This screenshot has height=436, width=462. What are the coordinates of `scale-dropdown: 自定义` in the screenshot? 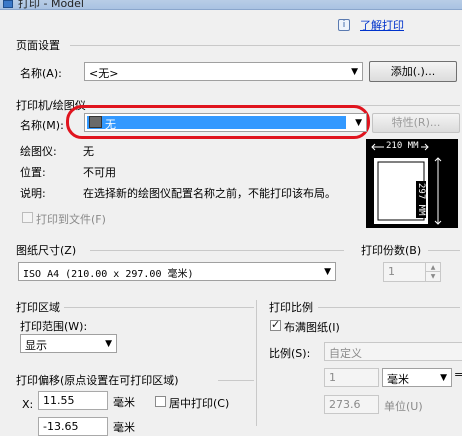 It's located at (393, 351).